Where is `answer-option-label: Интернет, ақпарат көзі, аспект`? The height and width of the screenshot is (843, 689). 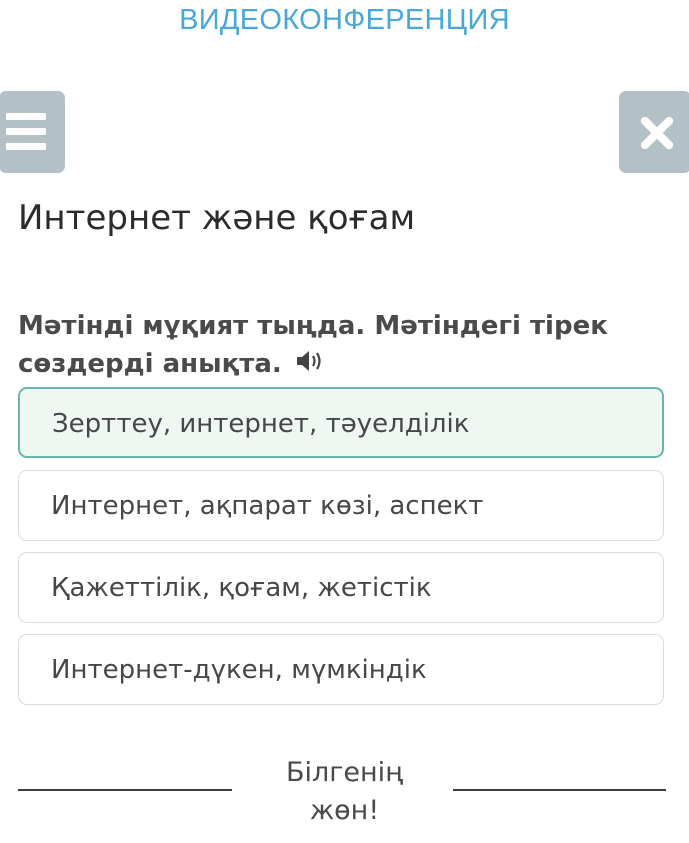 answer-option-label: Интернет, ақпарат көзі, аспект is located at coordinates (267, 506).